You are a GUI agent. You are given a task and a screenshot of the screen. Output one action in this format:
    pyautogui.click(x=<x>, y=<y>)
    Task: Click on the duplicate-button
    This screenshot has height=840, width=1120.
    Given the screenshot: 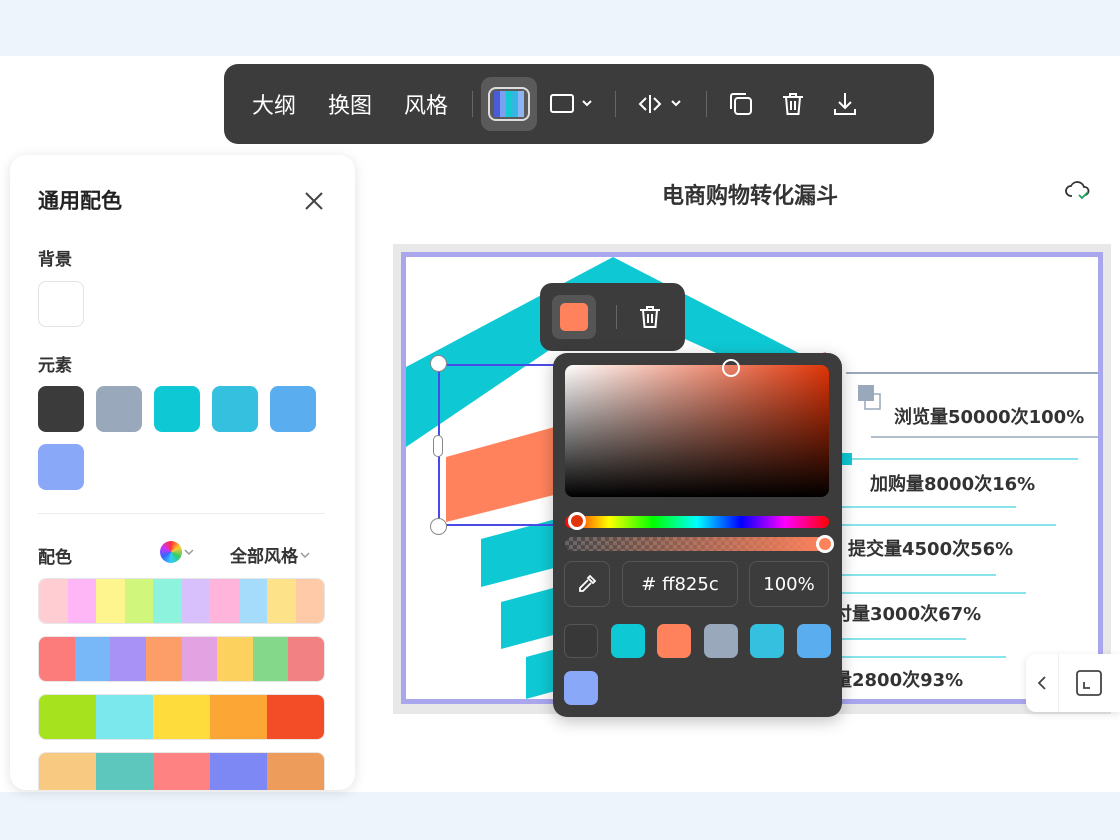 What is the action you would take?
    pyautogui.click(x=741, y=104)
    